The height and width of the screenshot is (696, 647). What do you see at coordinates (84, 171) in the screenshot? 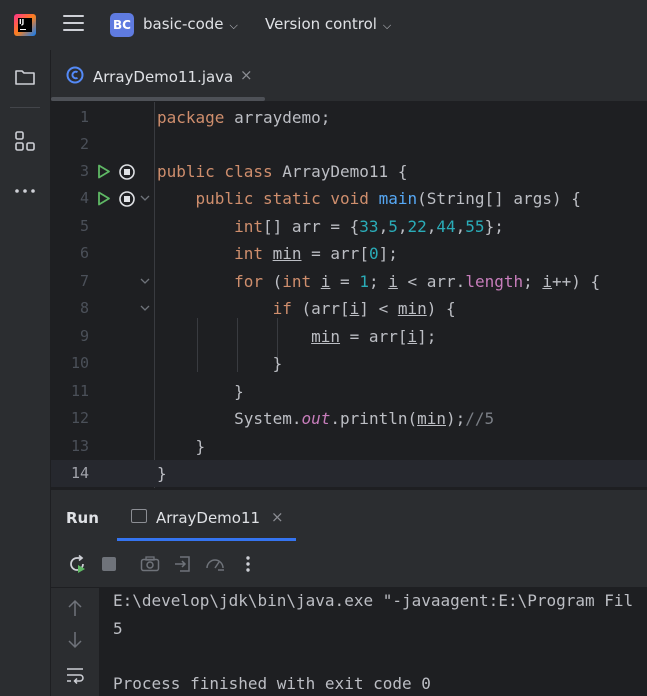
I see `line-number: 3` at bounding box center [84, 171].